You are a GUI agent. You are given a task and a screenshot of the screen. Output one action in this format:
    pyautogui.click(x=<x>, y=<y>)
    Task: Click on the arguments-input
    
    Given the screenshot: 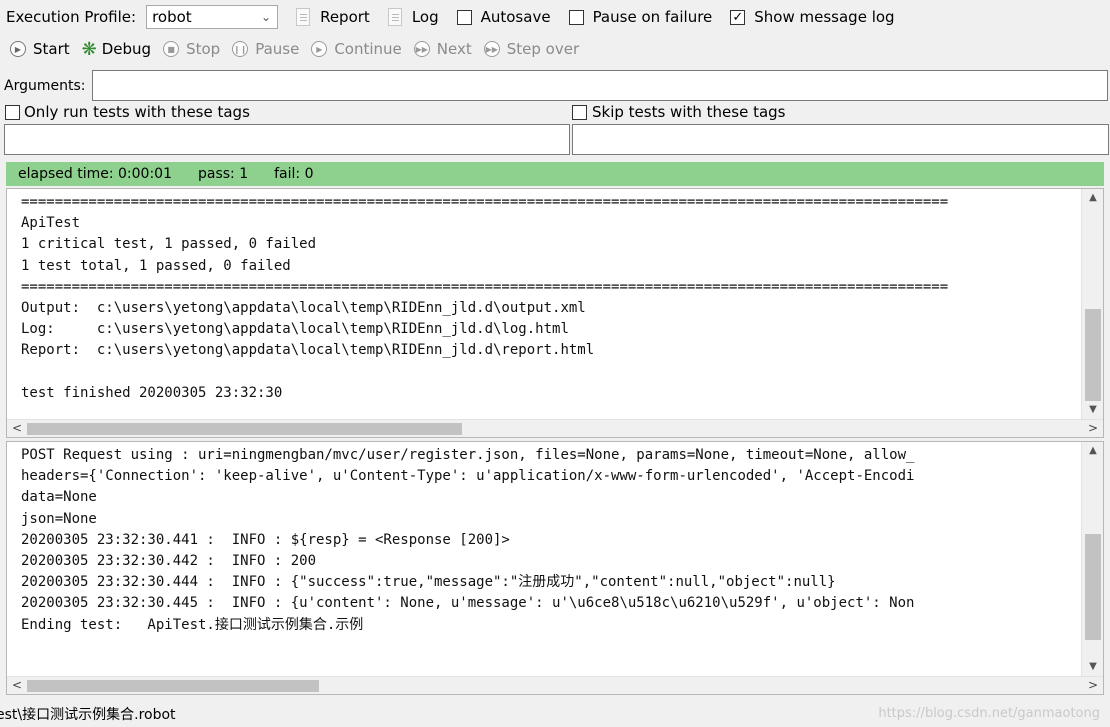 What is the action you would take?
    pyautogui.click(x=600, y=85)
    